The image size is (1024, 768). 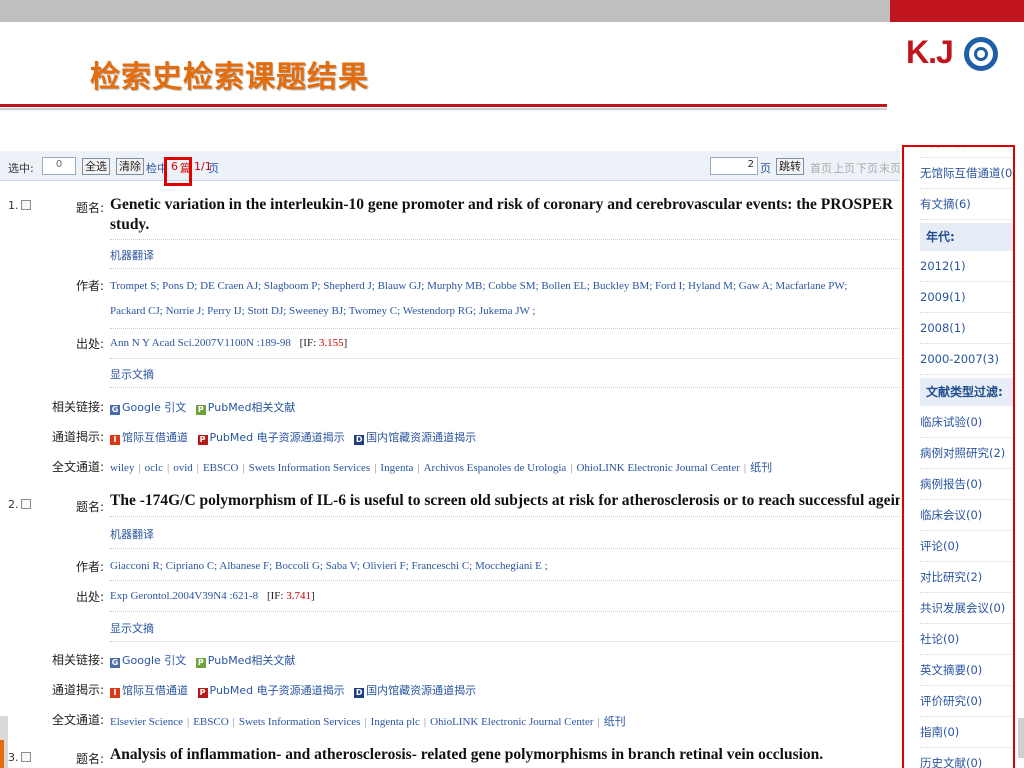 What do you see at coordinates (966, 546) in the screenshot?
I see `filter-doctype: 评论(0)` at bounding box center [966, 546].